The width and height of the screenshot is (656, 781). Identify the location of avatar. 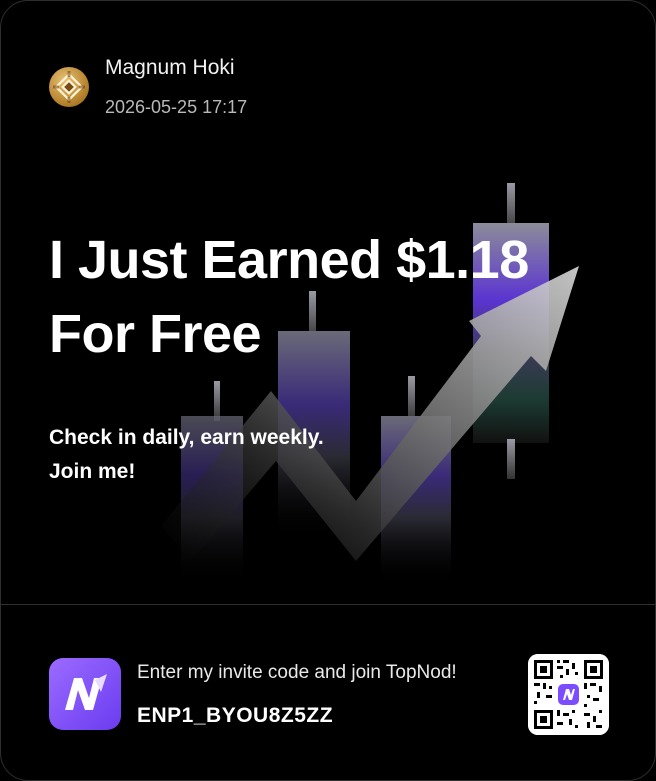
(69, 87).